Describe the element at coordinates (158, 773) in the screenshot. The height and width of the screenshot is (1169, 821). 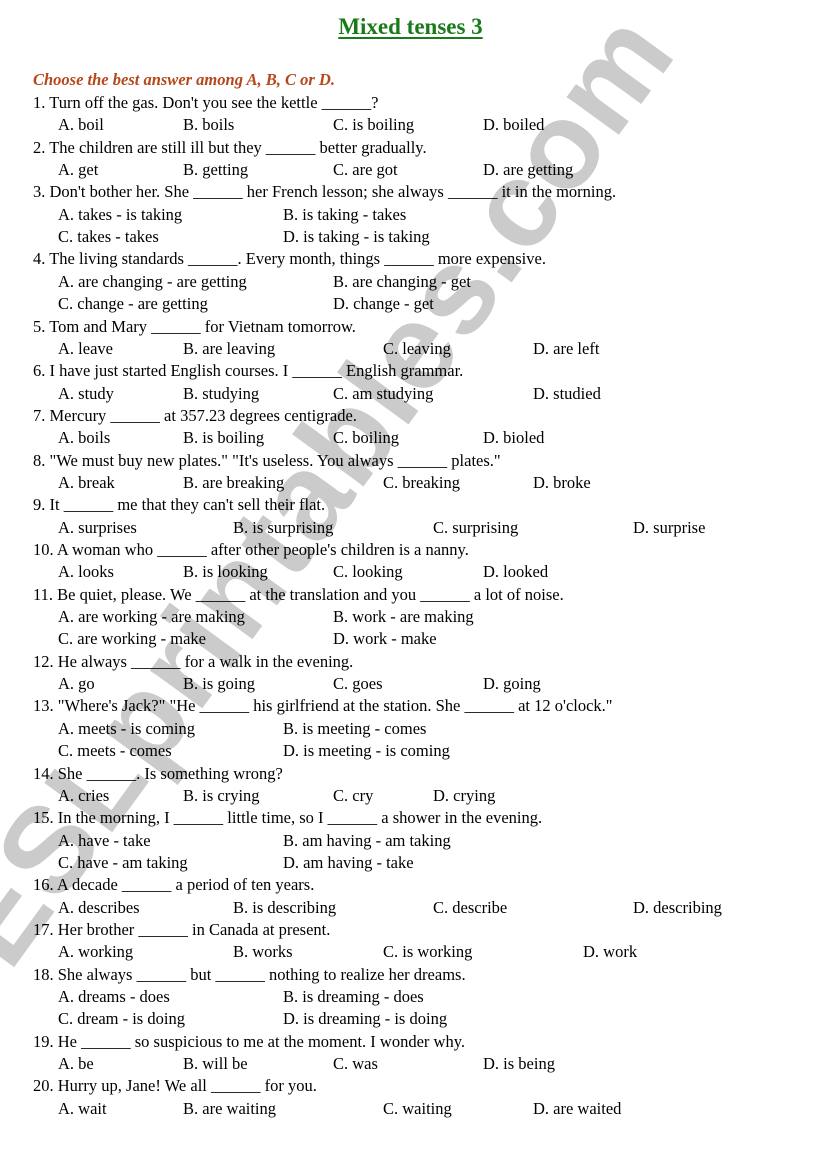
I see `question-14: 14. She ______. Is something wrong?` at that location.